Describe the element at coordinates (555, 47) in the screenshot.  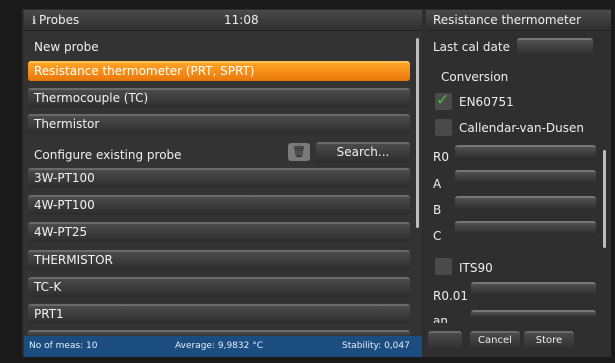
I see `last-cal-field` at that location.